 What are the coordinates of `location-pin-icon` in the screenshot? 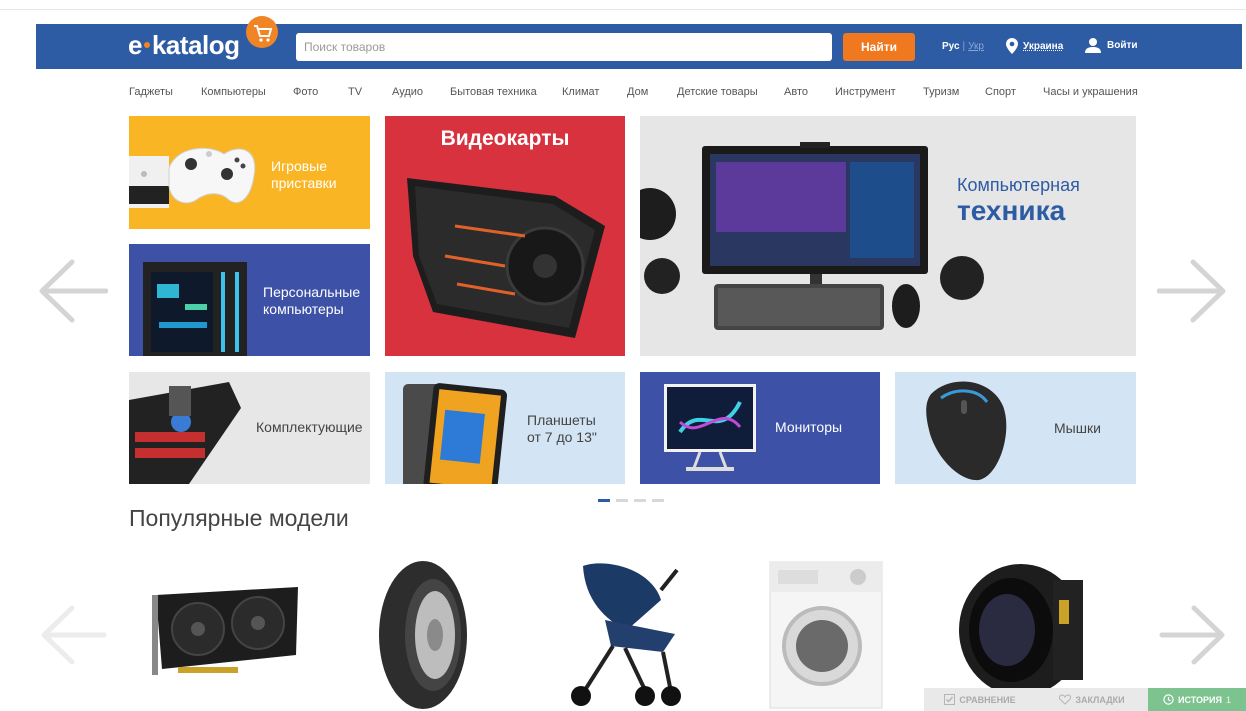 It's located at (1012, 46).